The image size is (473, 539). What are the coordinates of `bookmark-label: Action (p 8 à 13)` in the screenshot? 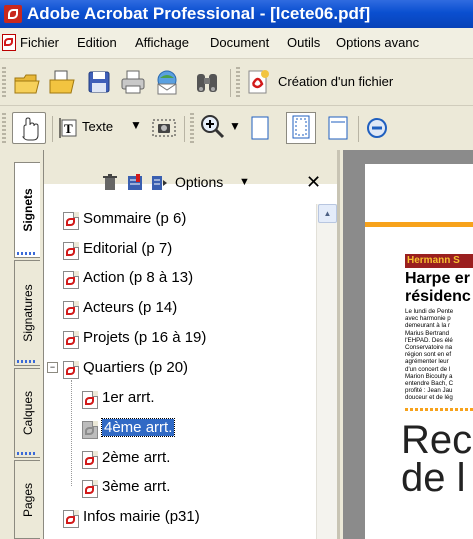 It's located at (138, 277).